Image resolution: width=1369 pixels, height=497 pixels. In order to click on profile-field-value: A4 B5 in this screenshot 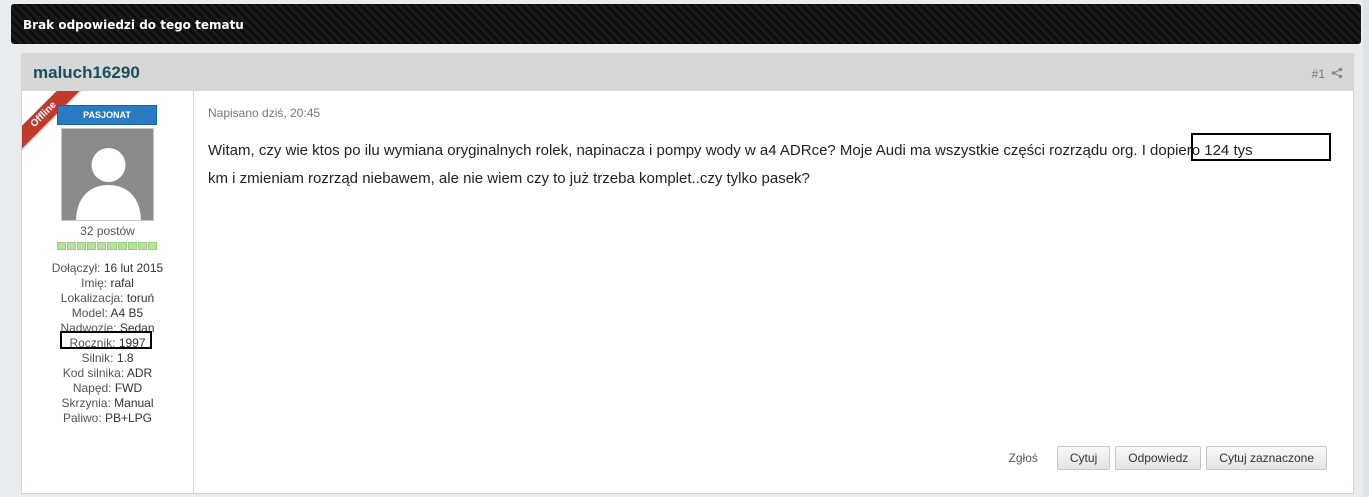, I will do `click(125, 313)`.